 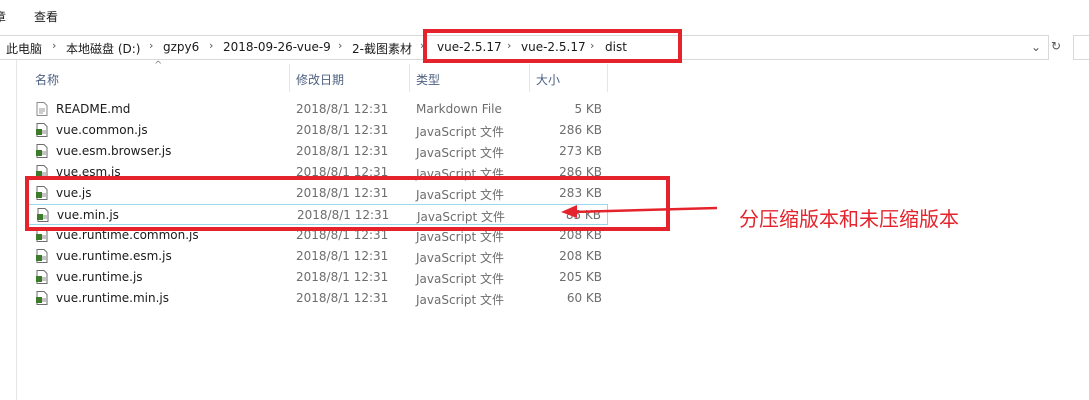 What do you see at coordinates (1056, 46) in the screenshot?
I see `refresh-icon: ↻` at bounding box center [1056, 46].